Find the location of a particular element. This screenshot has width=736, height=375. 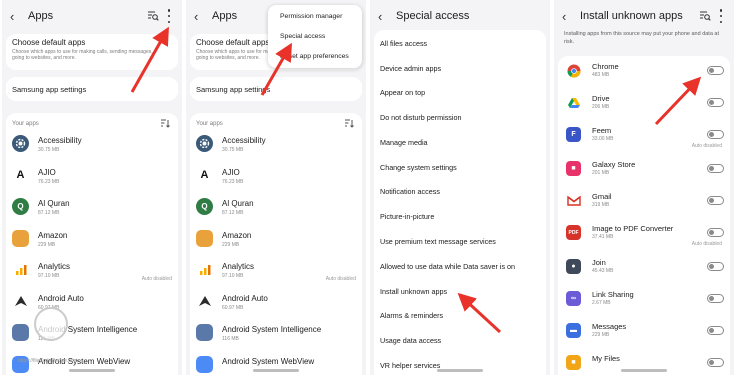

sa-item-picture-in-picture: Picture-in-picture is located at coordinates (407, 216).